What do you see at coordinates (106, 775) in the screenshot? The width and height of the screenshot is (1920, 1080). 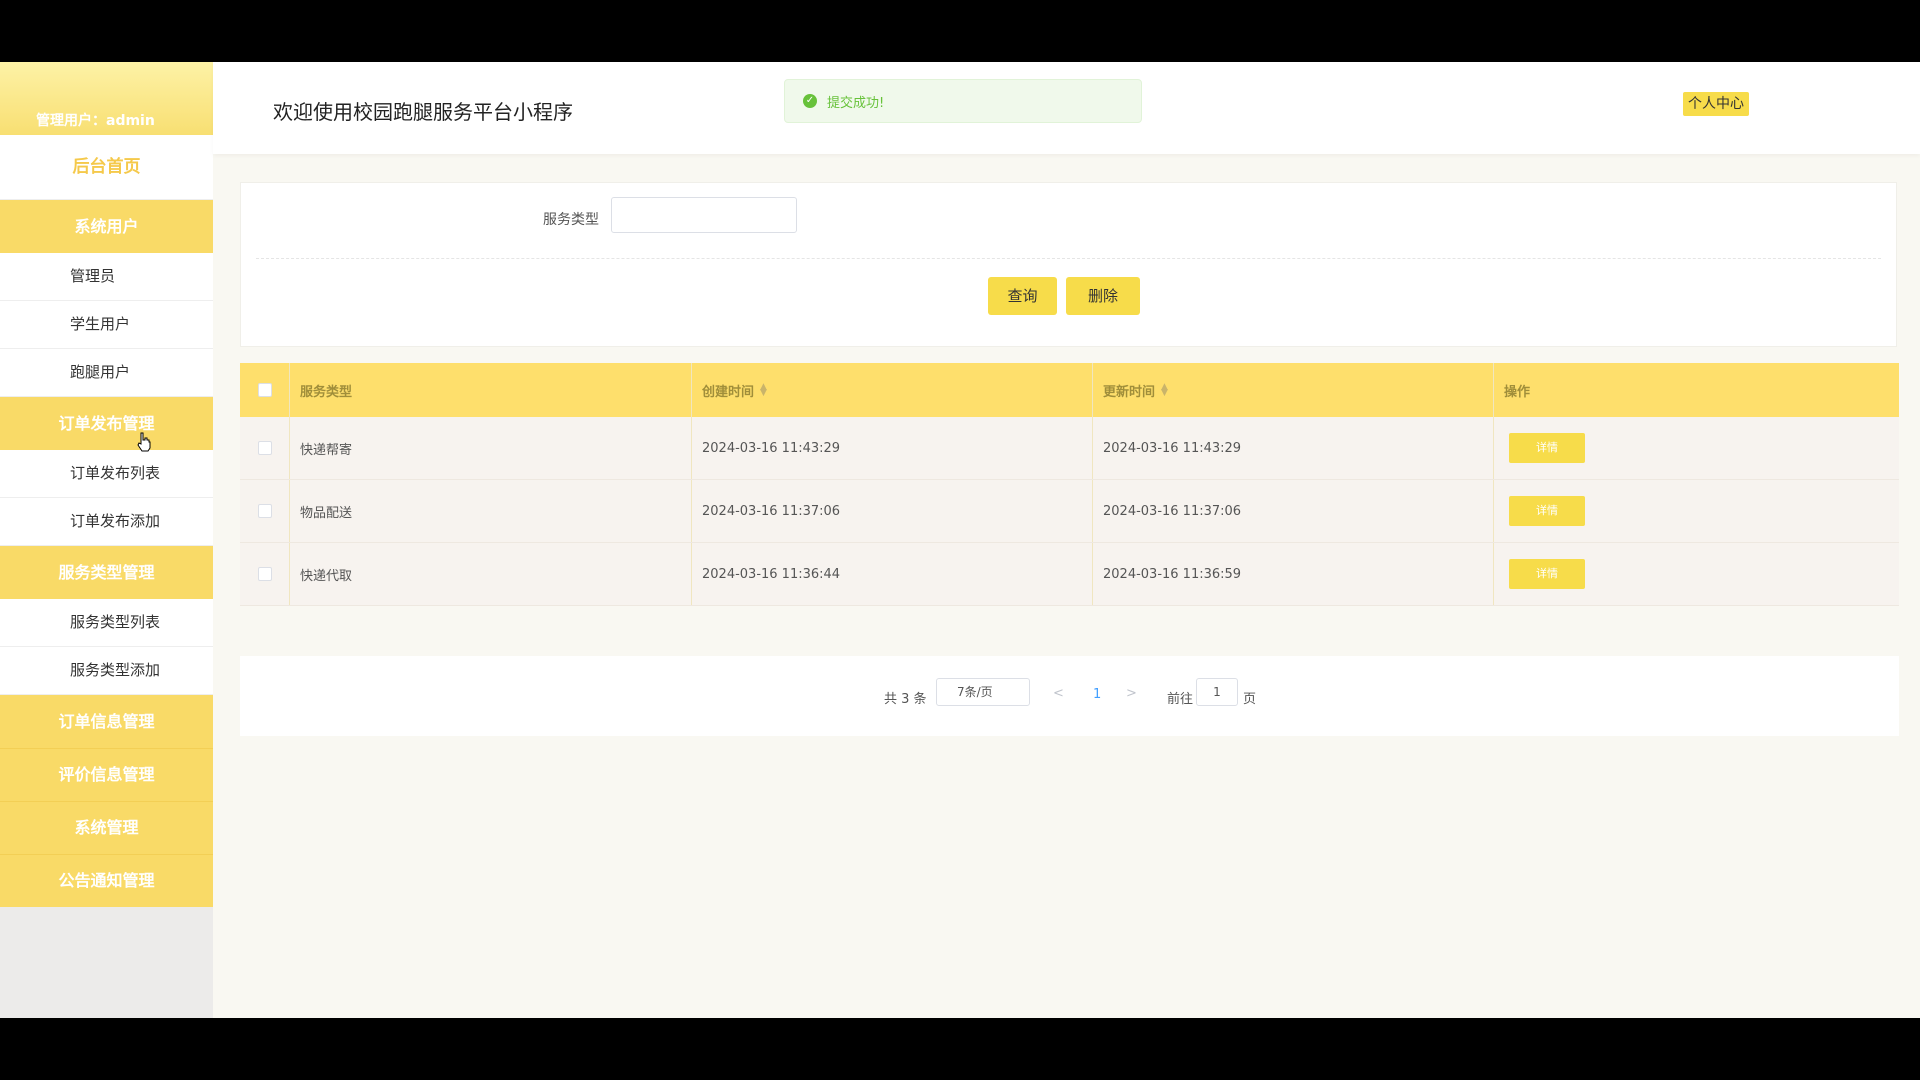 I see `sidebar-group-review-info: 评价信息管理` at bounding box center [106, 775].